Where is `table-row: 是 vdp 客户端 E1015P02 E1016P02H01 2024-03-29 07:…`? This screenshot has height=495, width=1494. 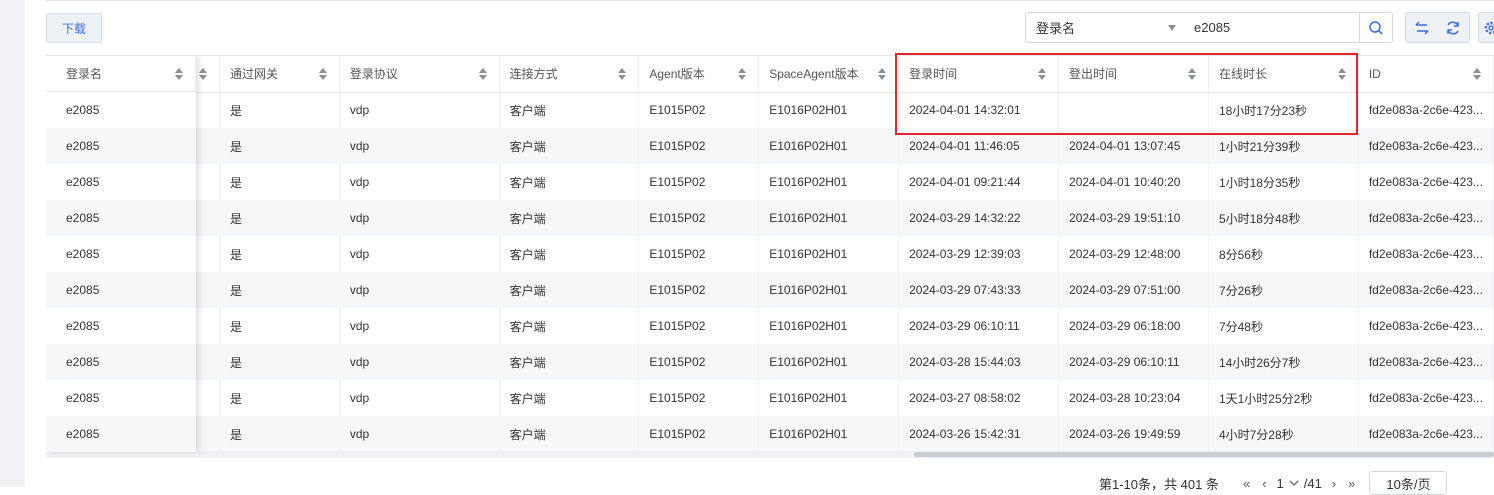
table-row: 是 vdp 客户端 E1015P02 E1016P02H01 2024-03-29 07:… is located at coordinates (770, 290).